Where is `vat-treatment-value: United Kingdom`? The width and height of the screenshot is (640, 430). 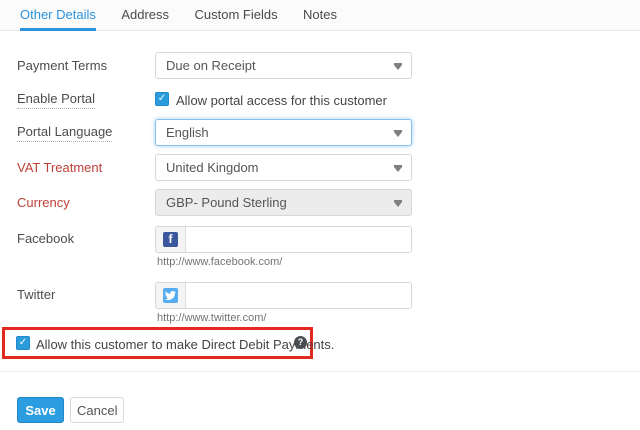
vat-treatment-value: United Kingdom is located at coordinates (212, 167).